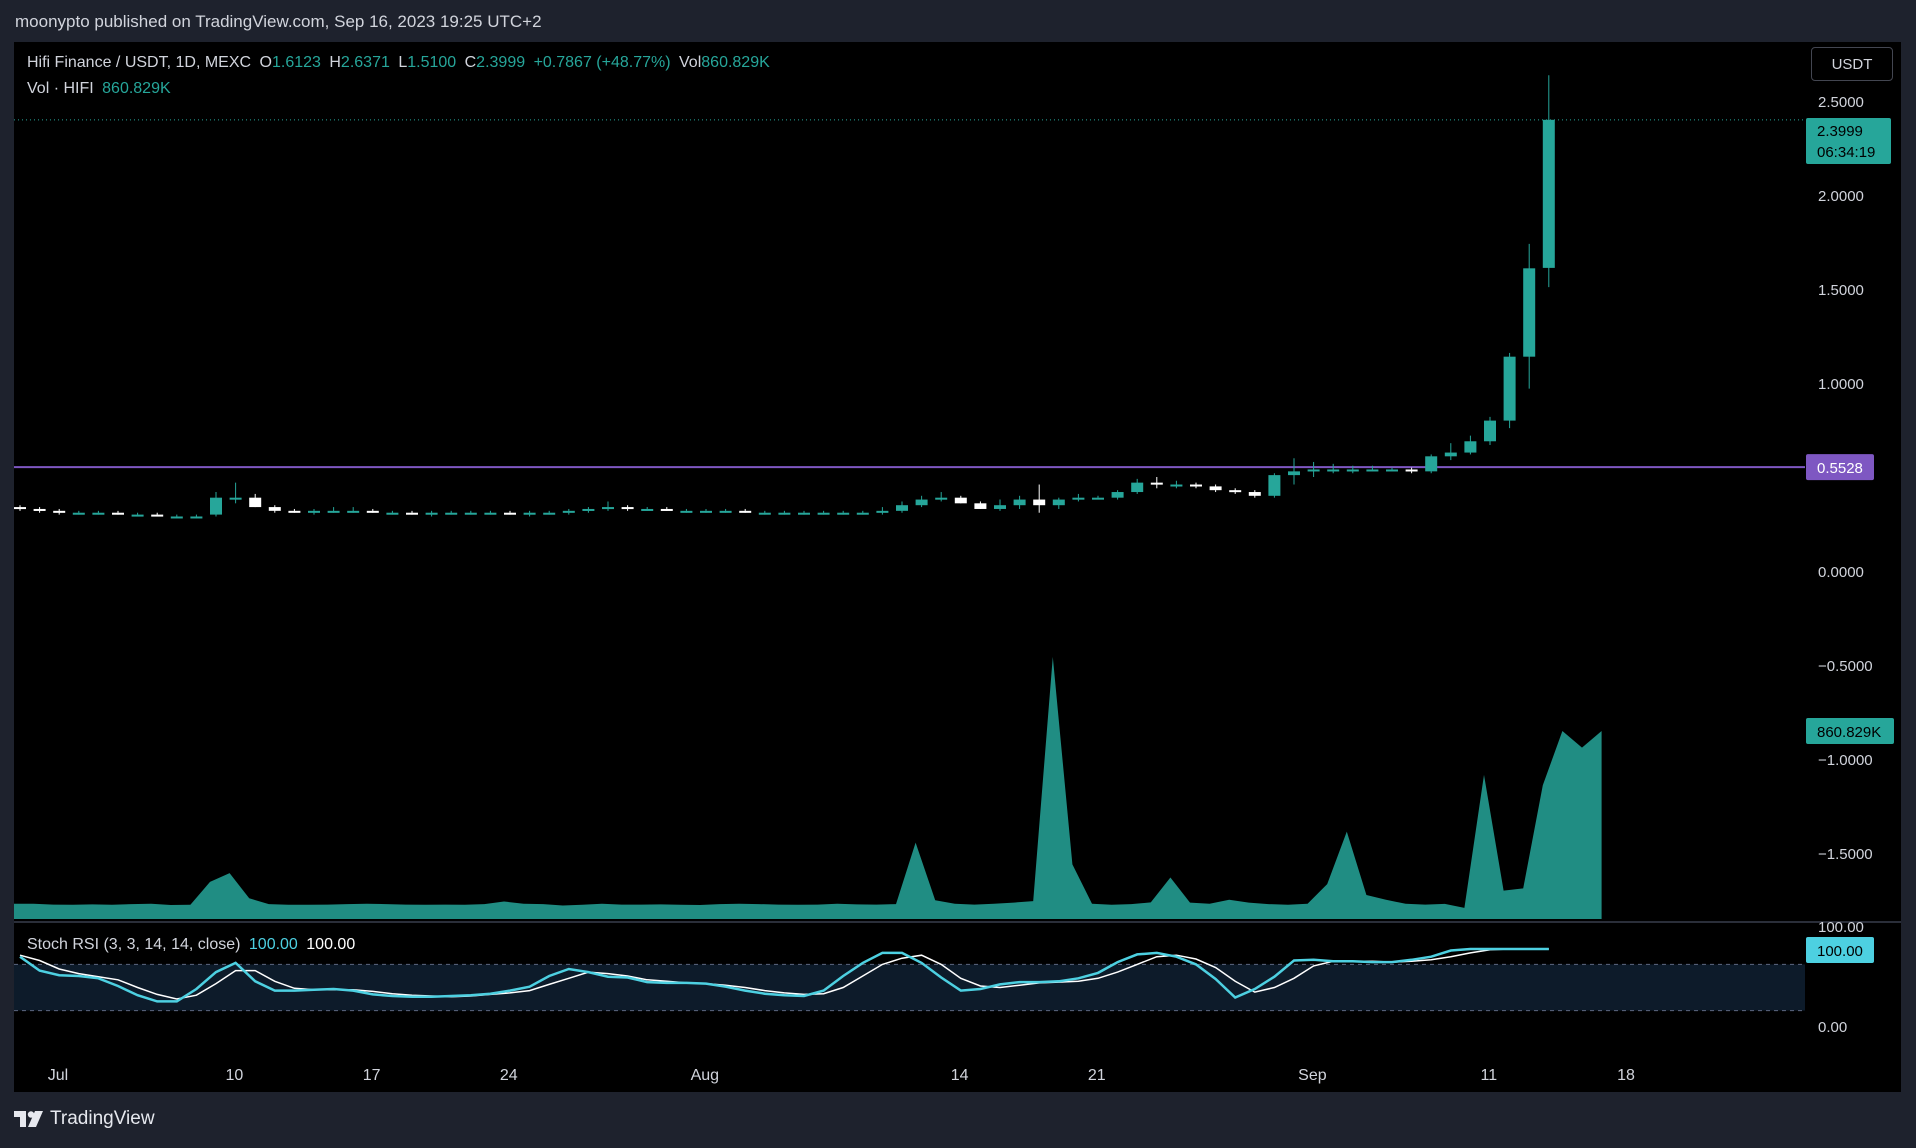  Describe the element at coordinates (690, 62) in the screenshot. I see `vol-label: Vol` at that location.